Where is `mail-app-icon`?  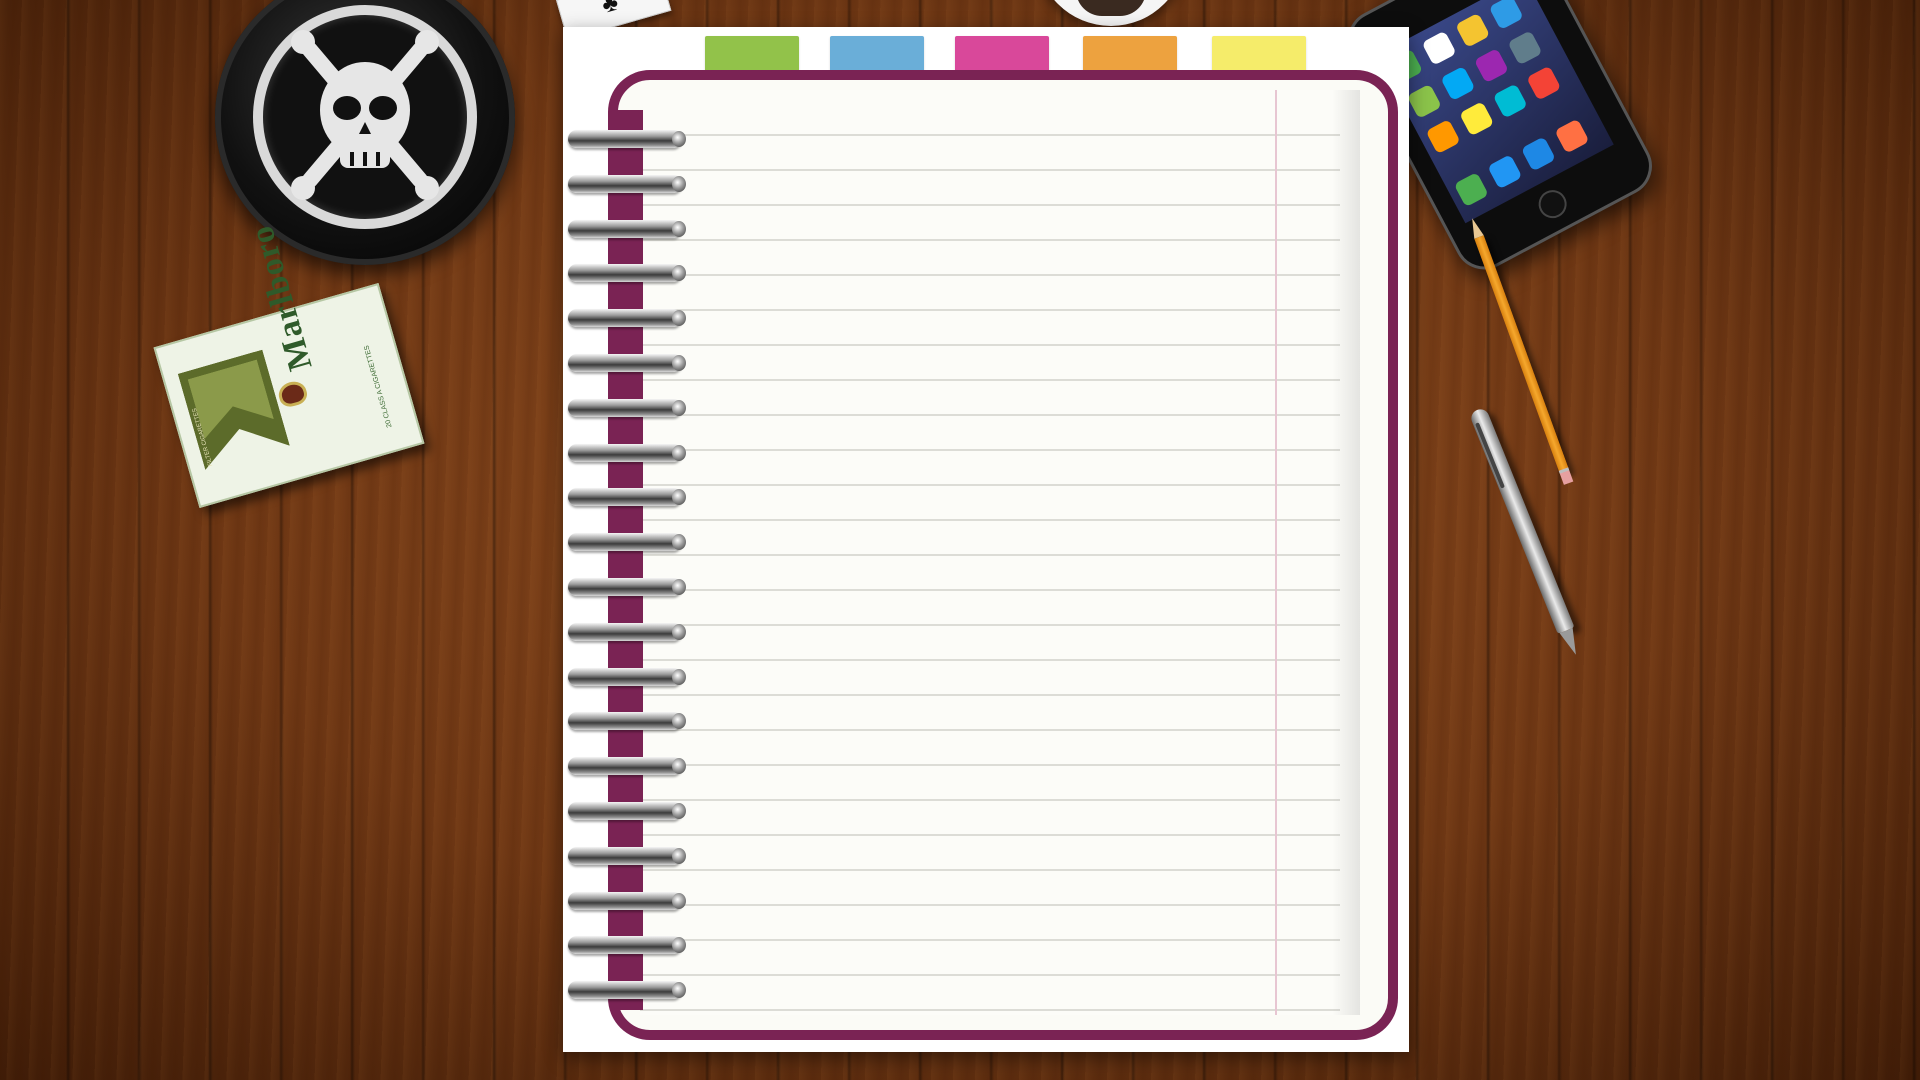
mail-app-icon is located at coordinates (1505, 172).